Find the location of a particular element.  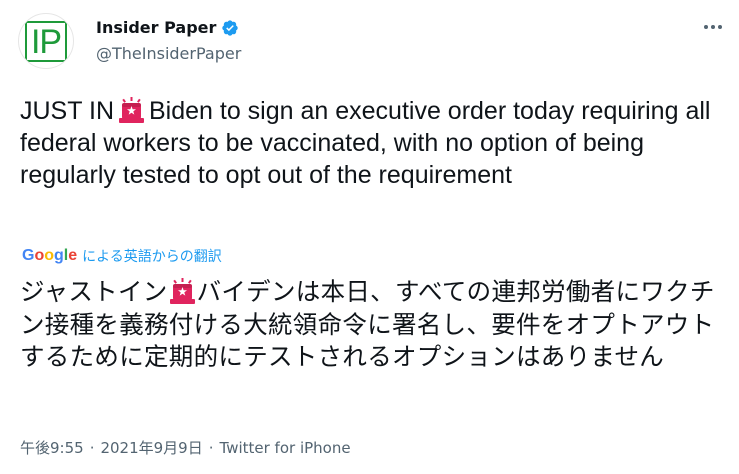

tweet-time: 午後9:55 is located at coordinates (52, 447).